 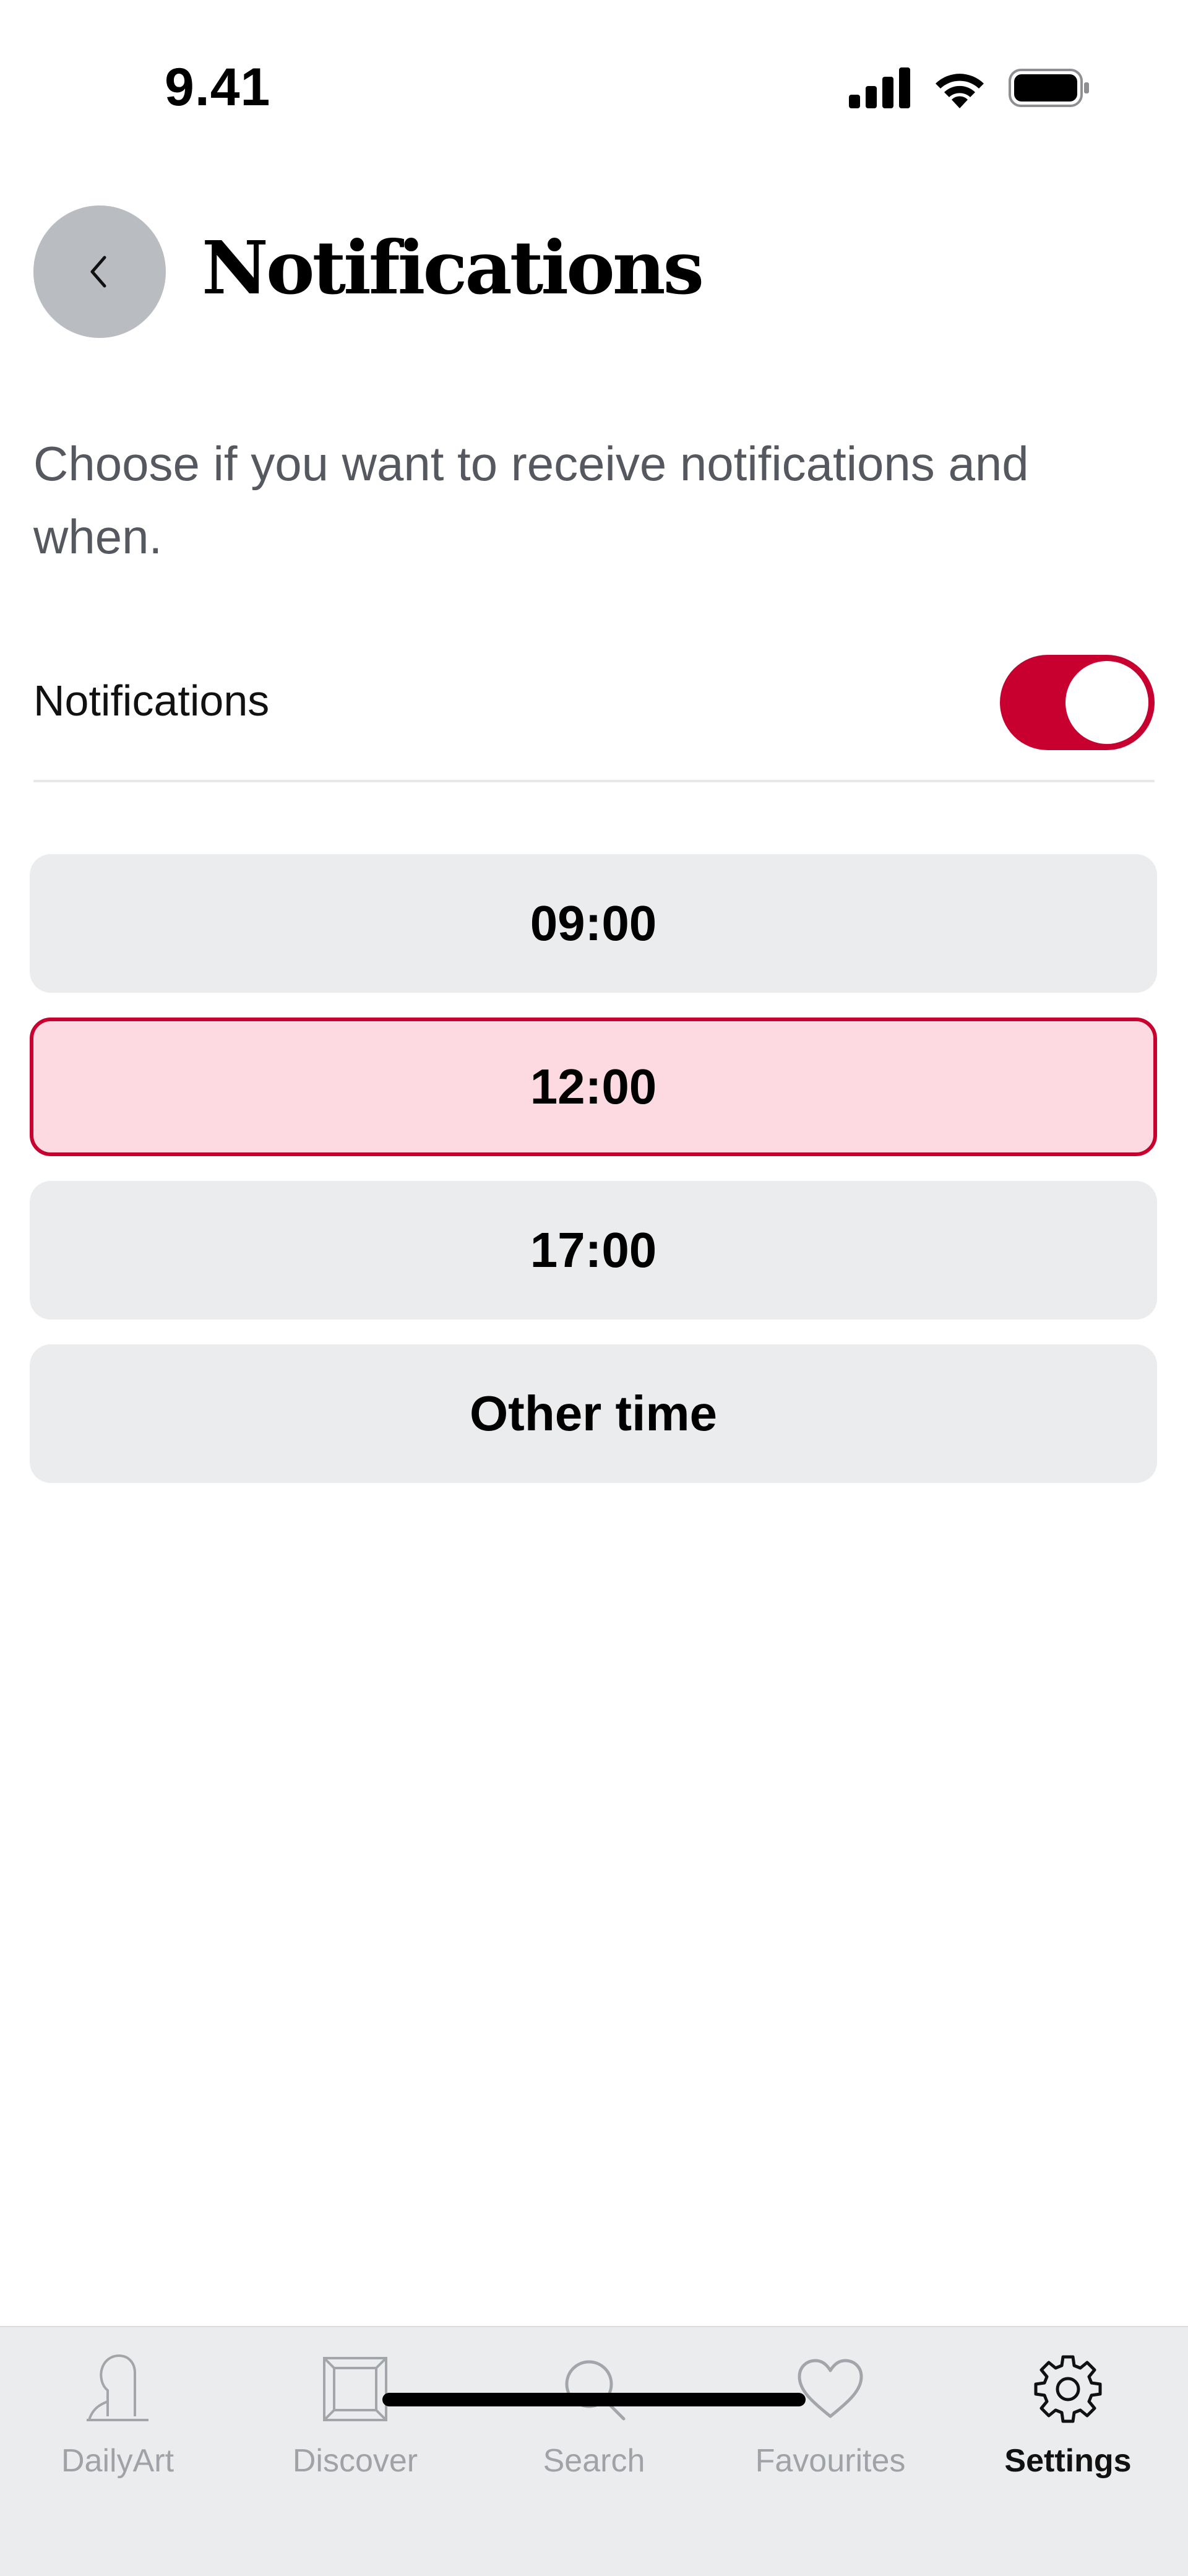 I want to click on time-option-1700: 17:00, so click(x=593, y=1250).